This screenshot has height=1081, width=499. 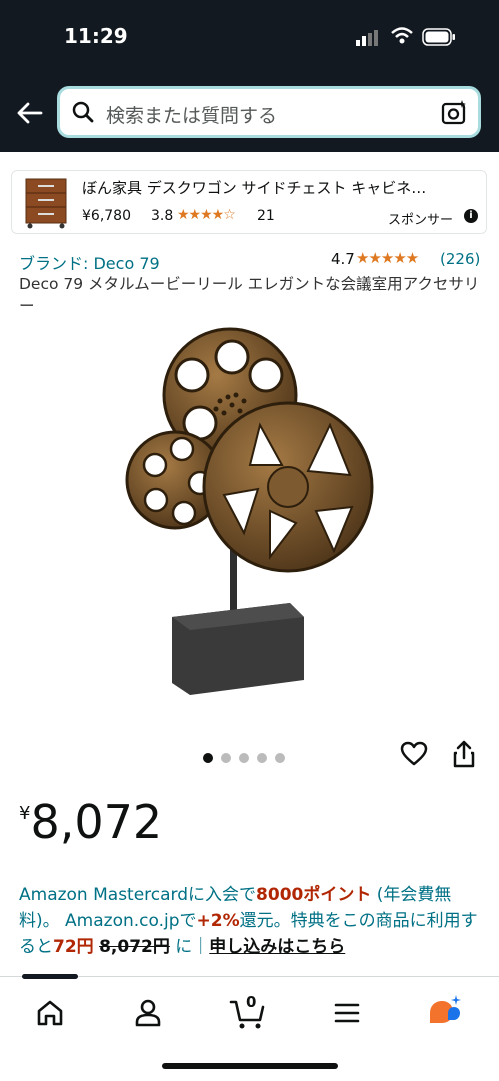 I want to click on camera-search-icon, so click(x=454, y=113).